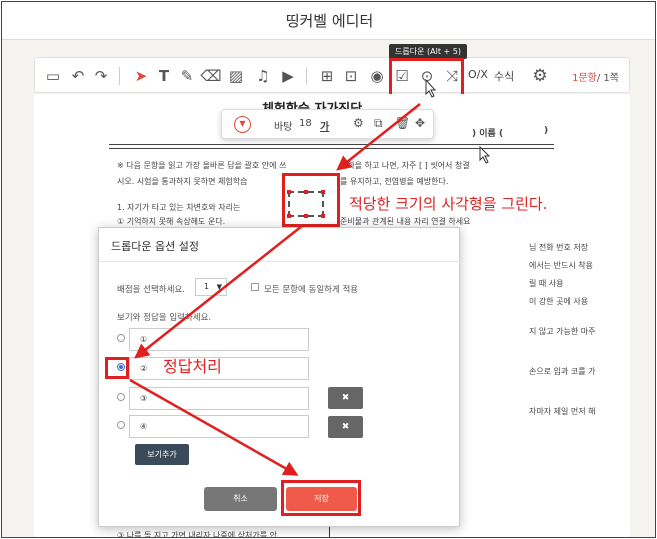 This screenshot has height=539, width=657. I want to click on undo-icon: ↶, so click(78, 76).